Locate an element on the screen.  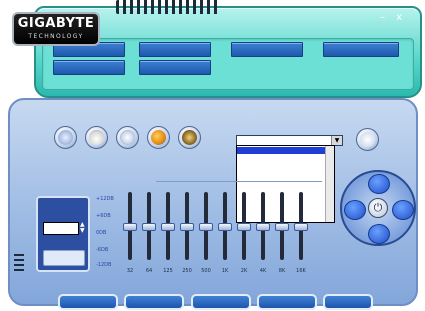
navigation-pad: ⏻ is located at coordinates (378, 208).